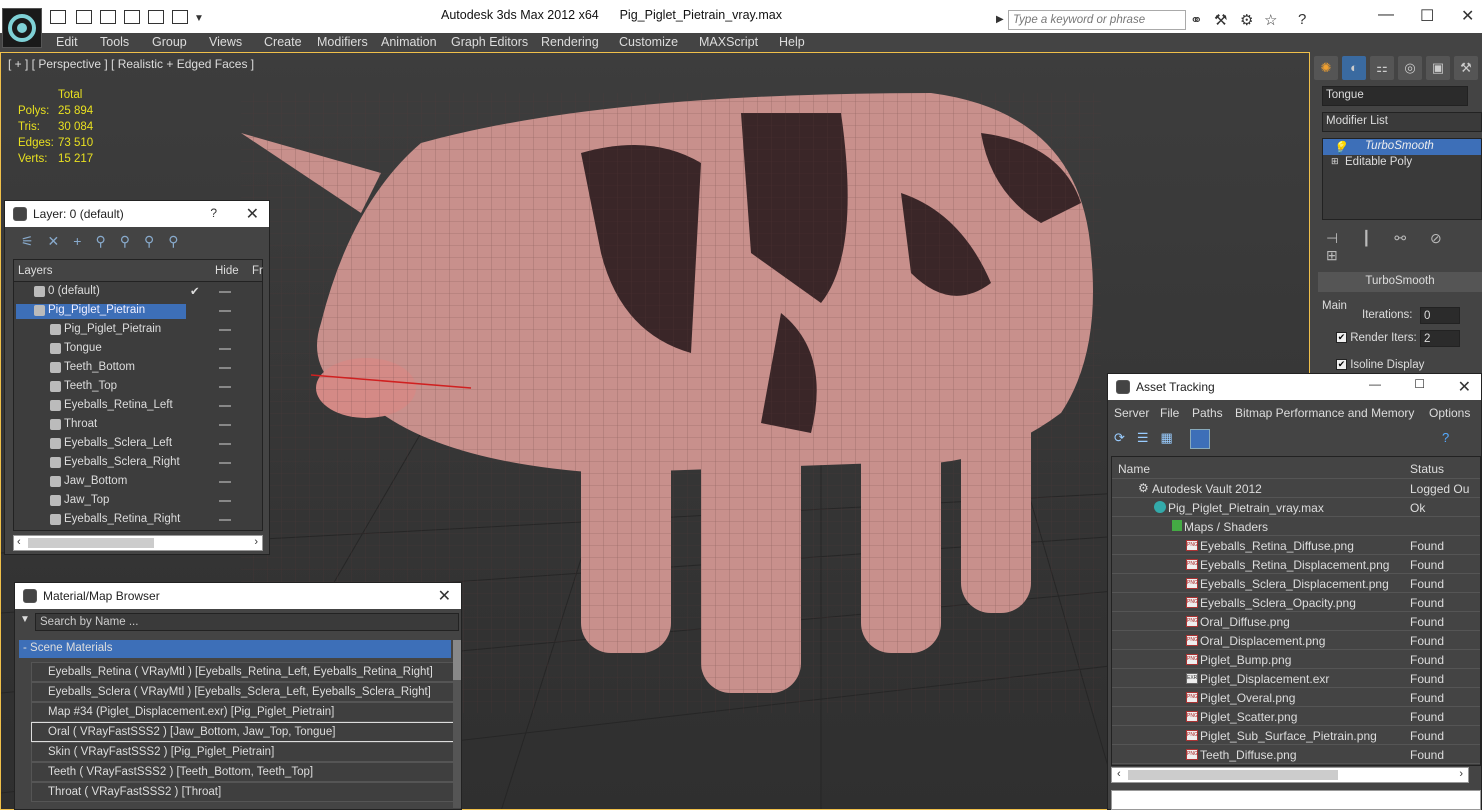 The width and height of the screenshot is (1482, 810). Describe the element at coordinates (114, 42) in the screenshot. I see `menu-tools: Tools` at that location.